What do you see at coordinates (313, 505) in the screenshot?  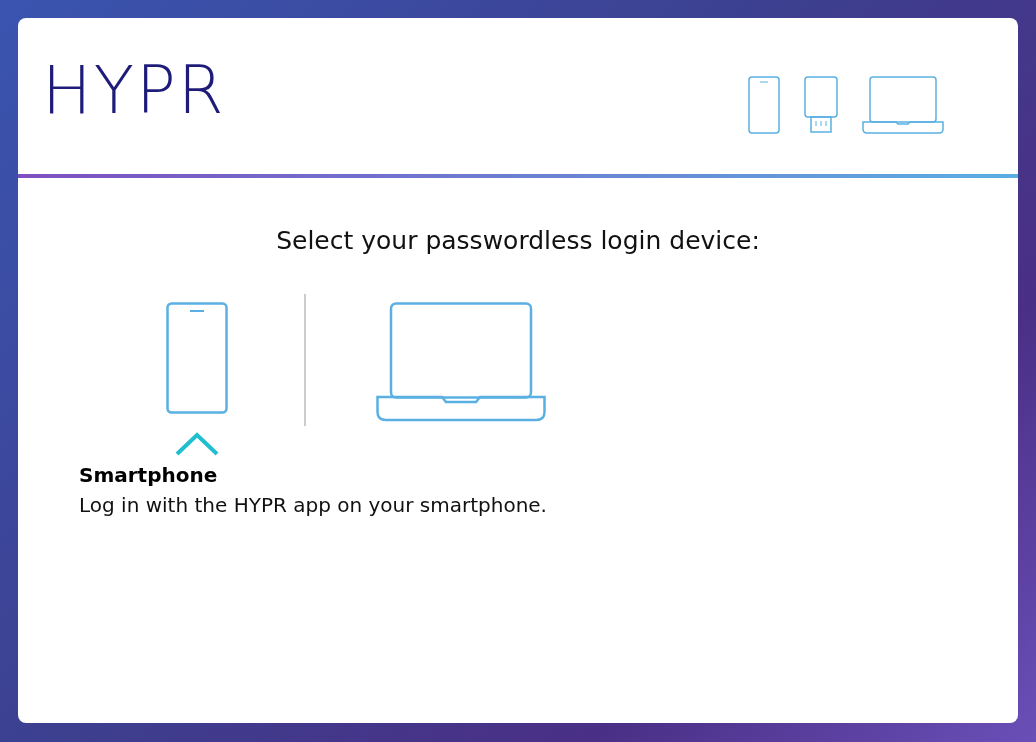 I see `device-description: Log in with the HYPR app on your smartphone.` at bounding box center [313, 505].